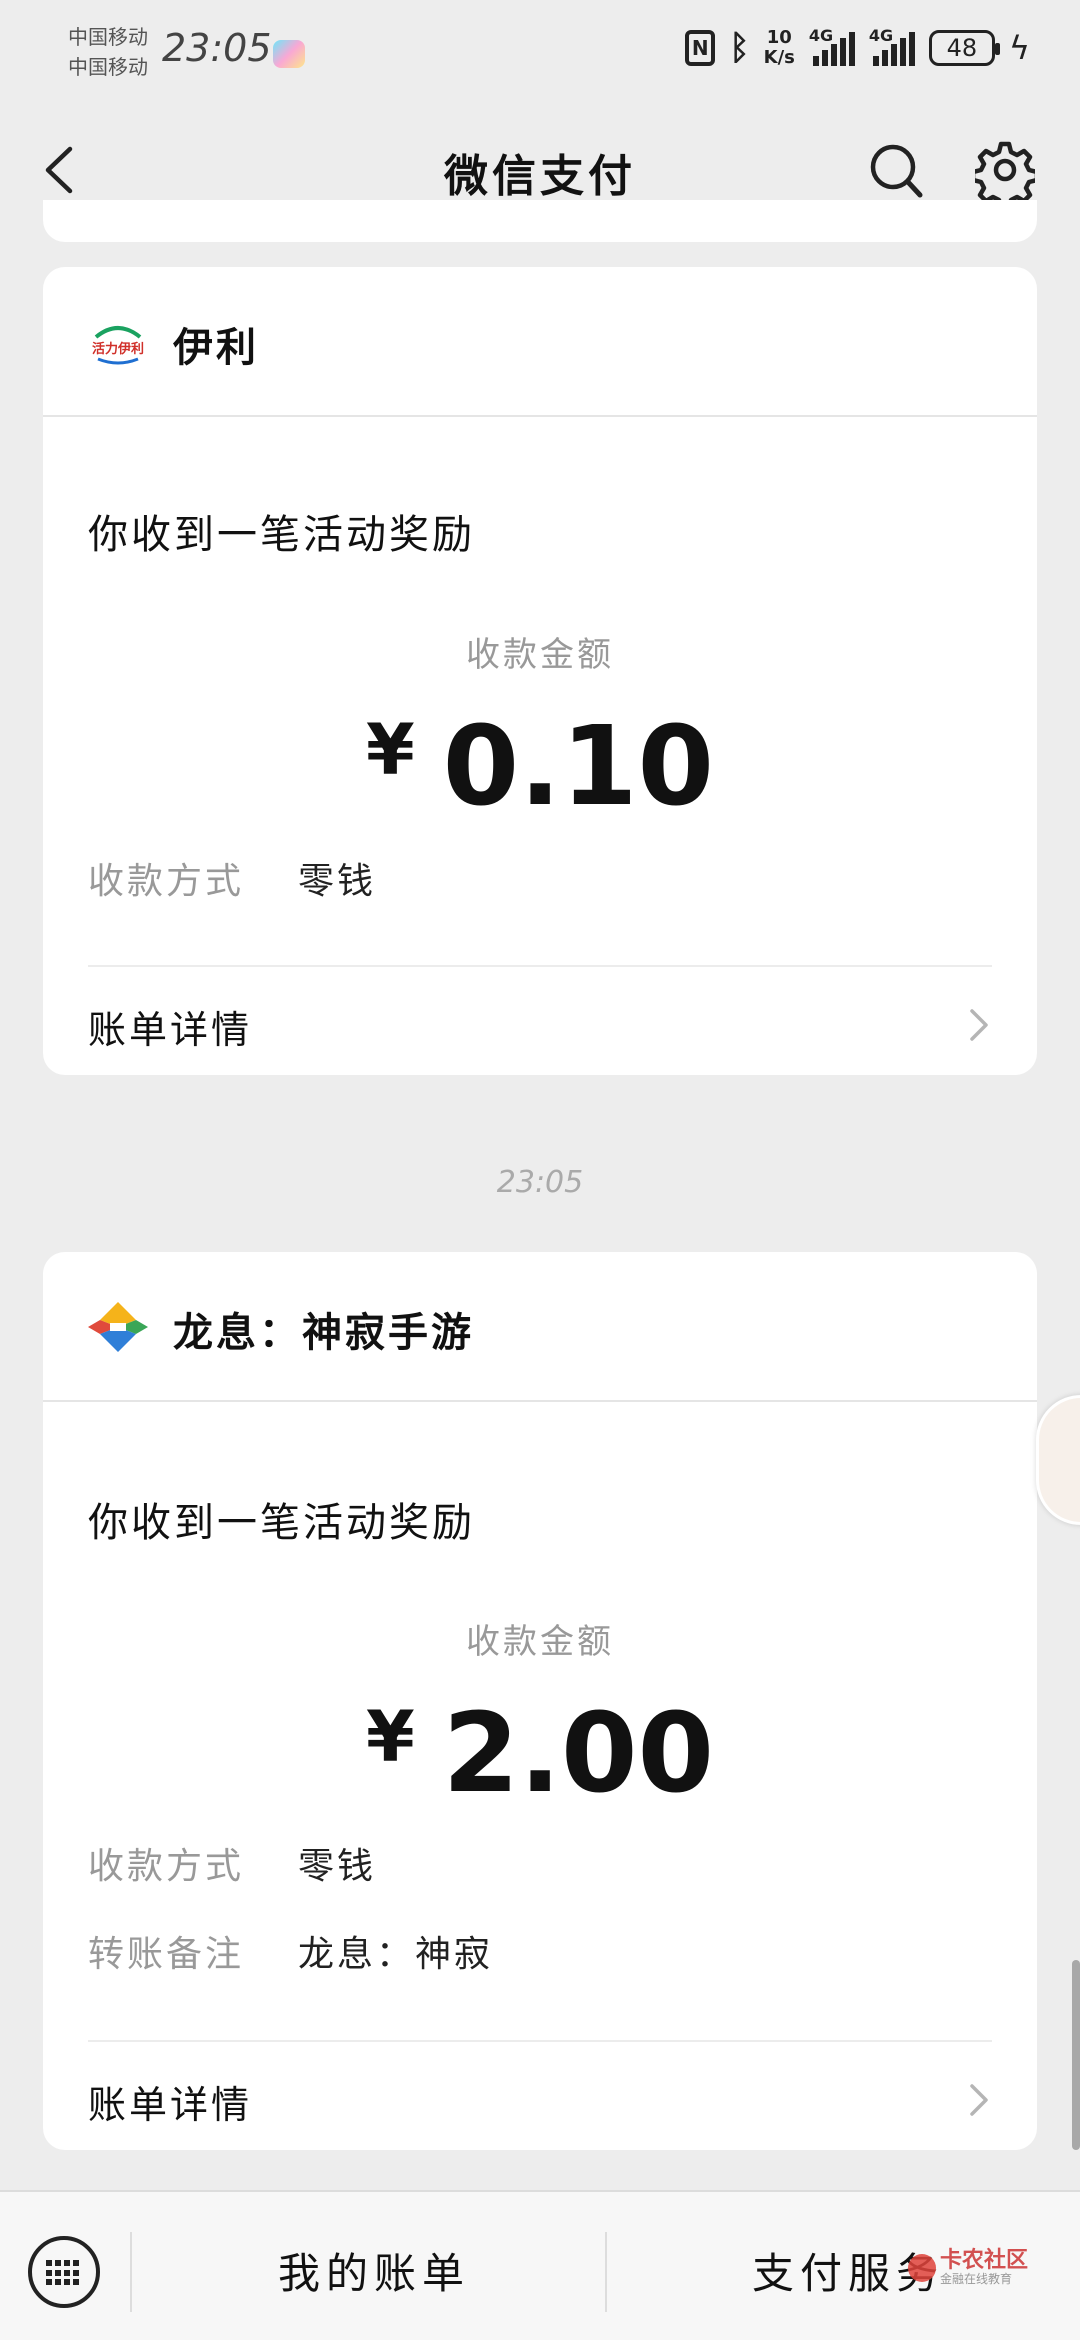  I want to click on search-icon, so click(896, 171).